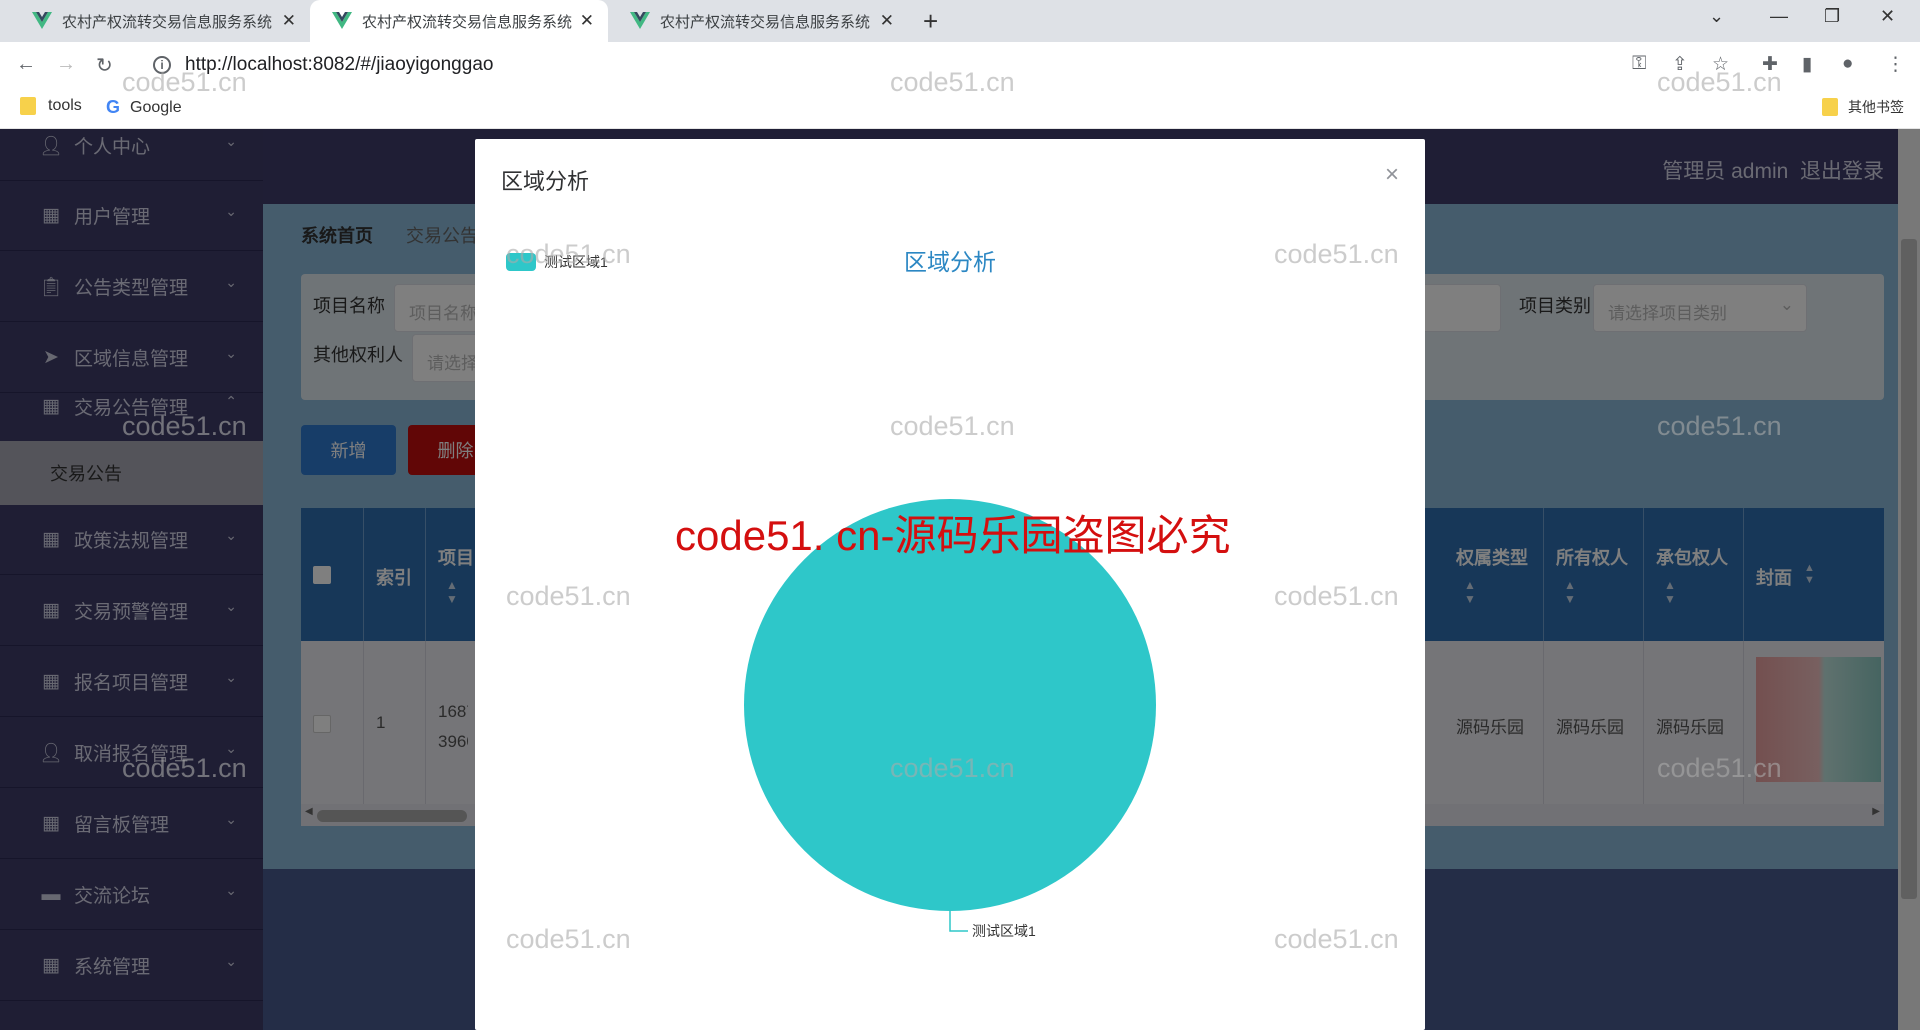 The height and width of the screenshot is (1030, 1920). What do you see at coordinates (958, 921) in the screenshot?
I see `label-leader-line` at bounding box center [958, 921].